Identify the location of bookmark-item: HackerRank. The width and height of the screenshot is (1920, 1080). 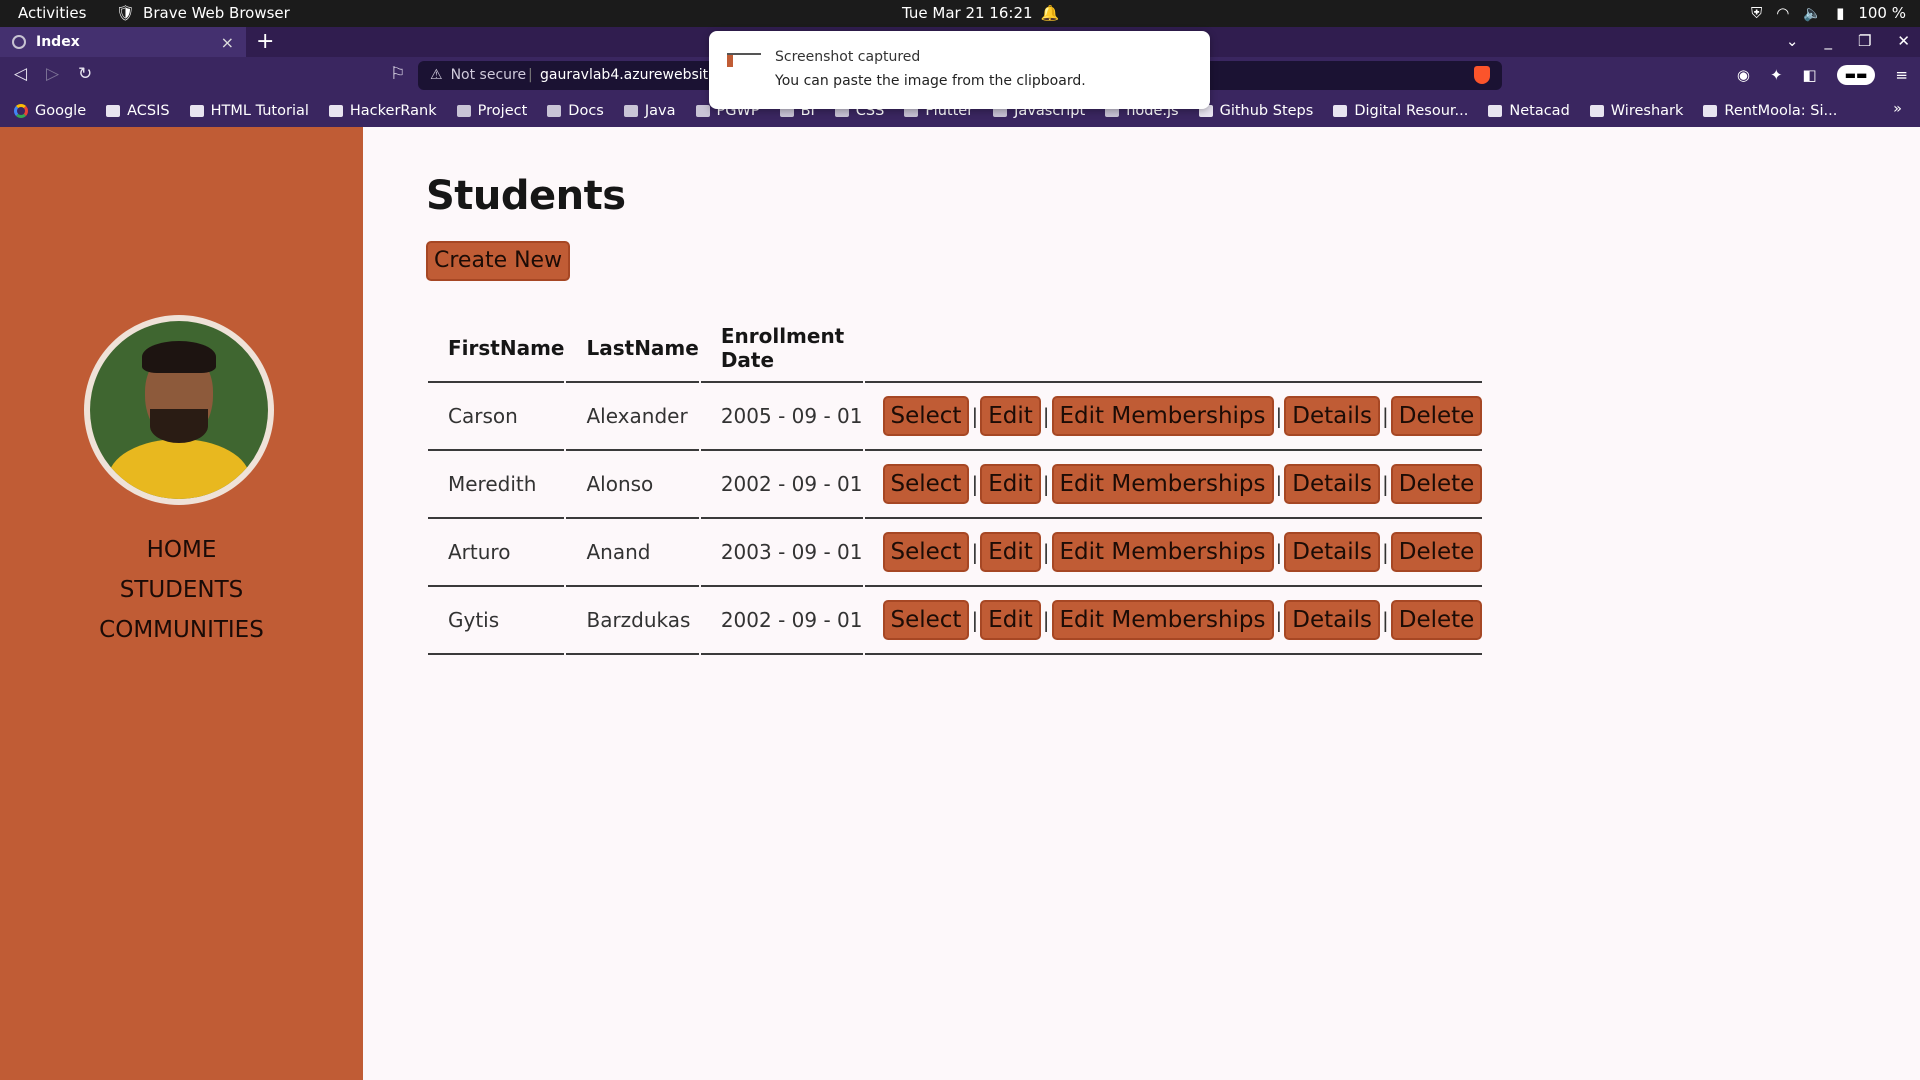
(382, 110).